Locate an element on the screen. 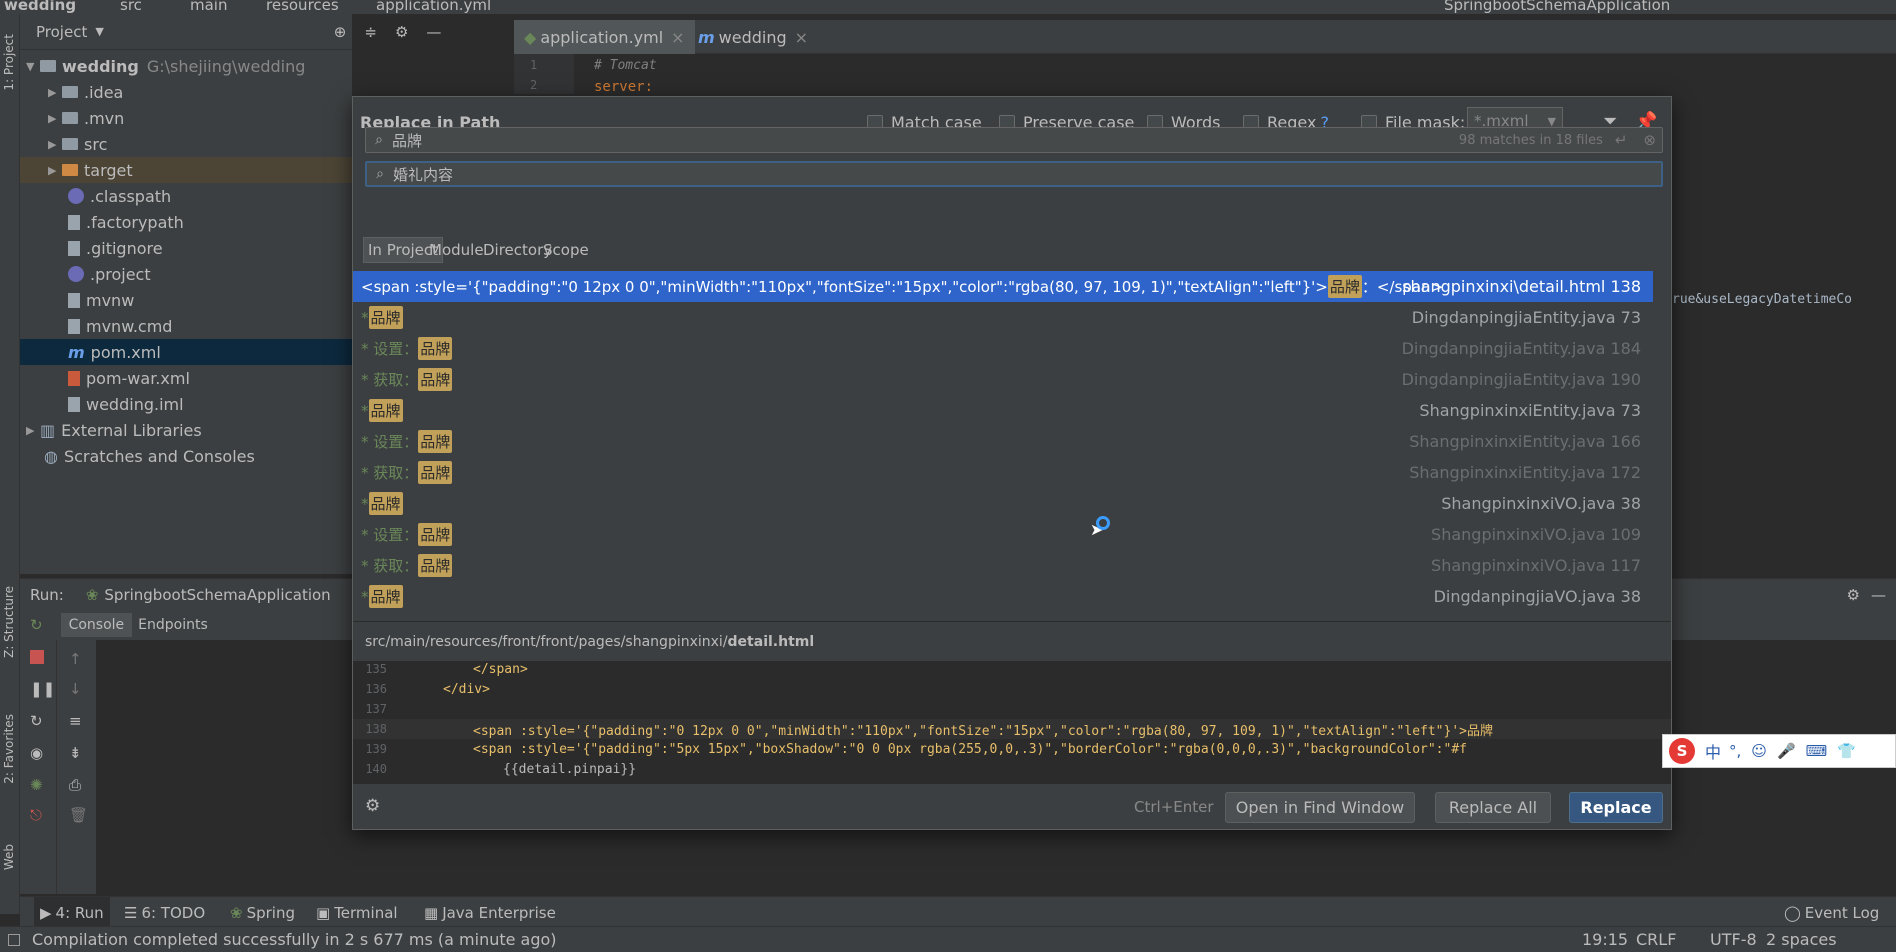  replace-input: 婚礼内容 is located at coordinates (423, 174).